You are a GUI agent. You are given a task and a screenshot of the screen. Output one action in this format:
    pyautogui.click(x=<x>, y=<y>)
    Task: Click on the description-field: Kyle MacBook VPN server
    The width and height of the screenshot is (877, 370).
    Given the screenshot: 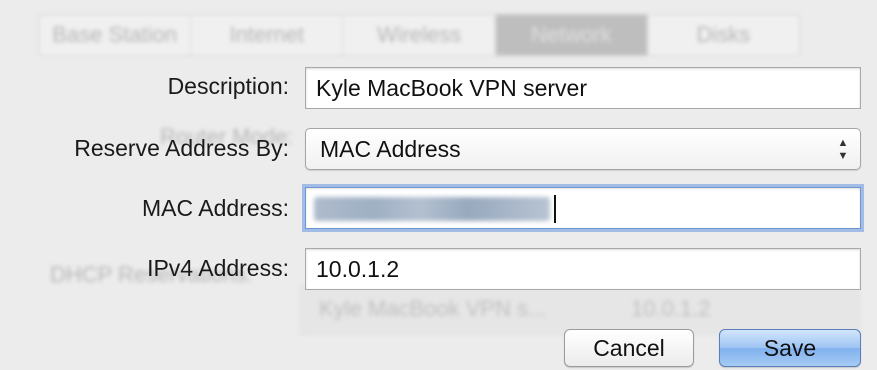 What is the action you would take?
    pyautogui.click(x=583, y=88)
    